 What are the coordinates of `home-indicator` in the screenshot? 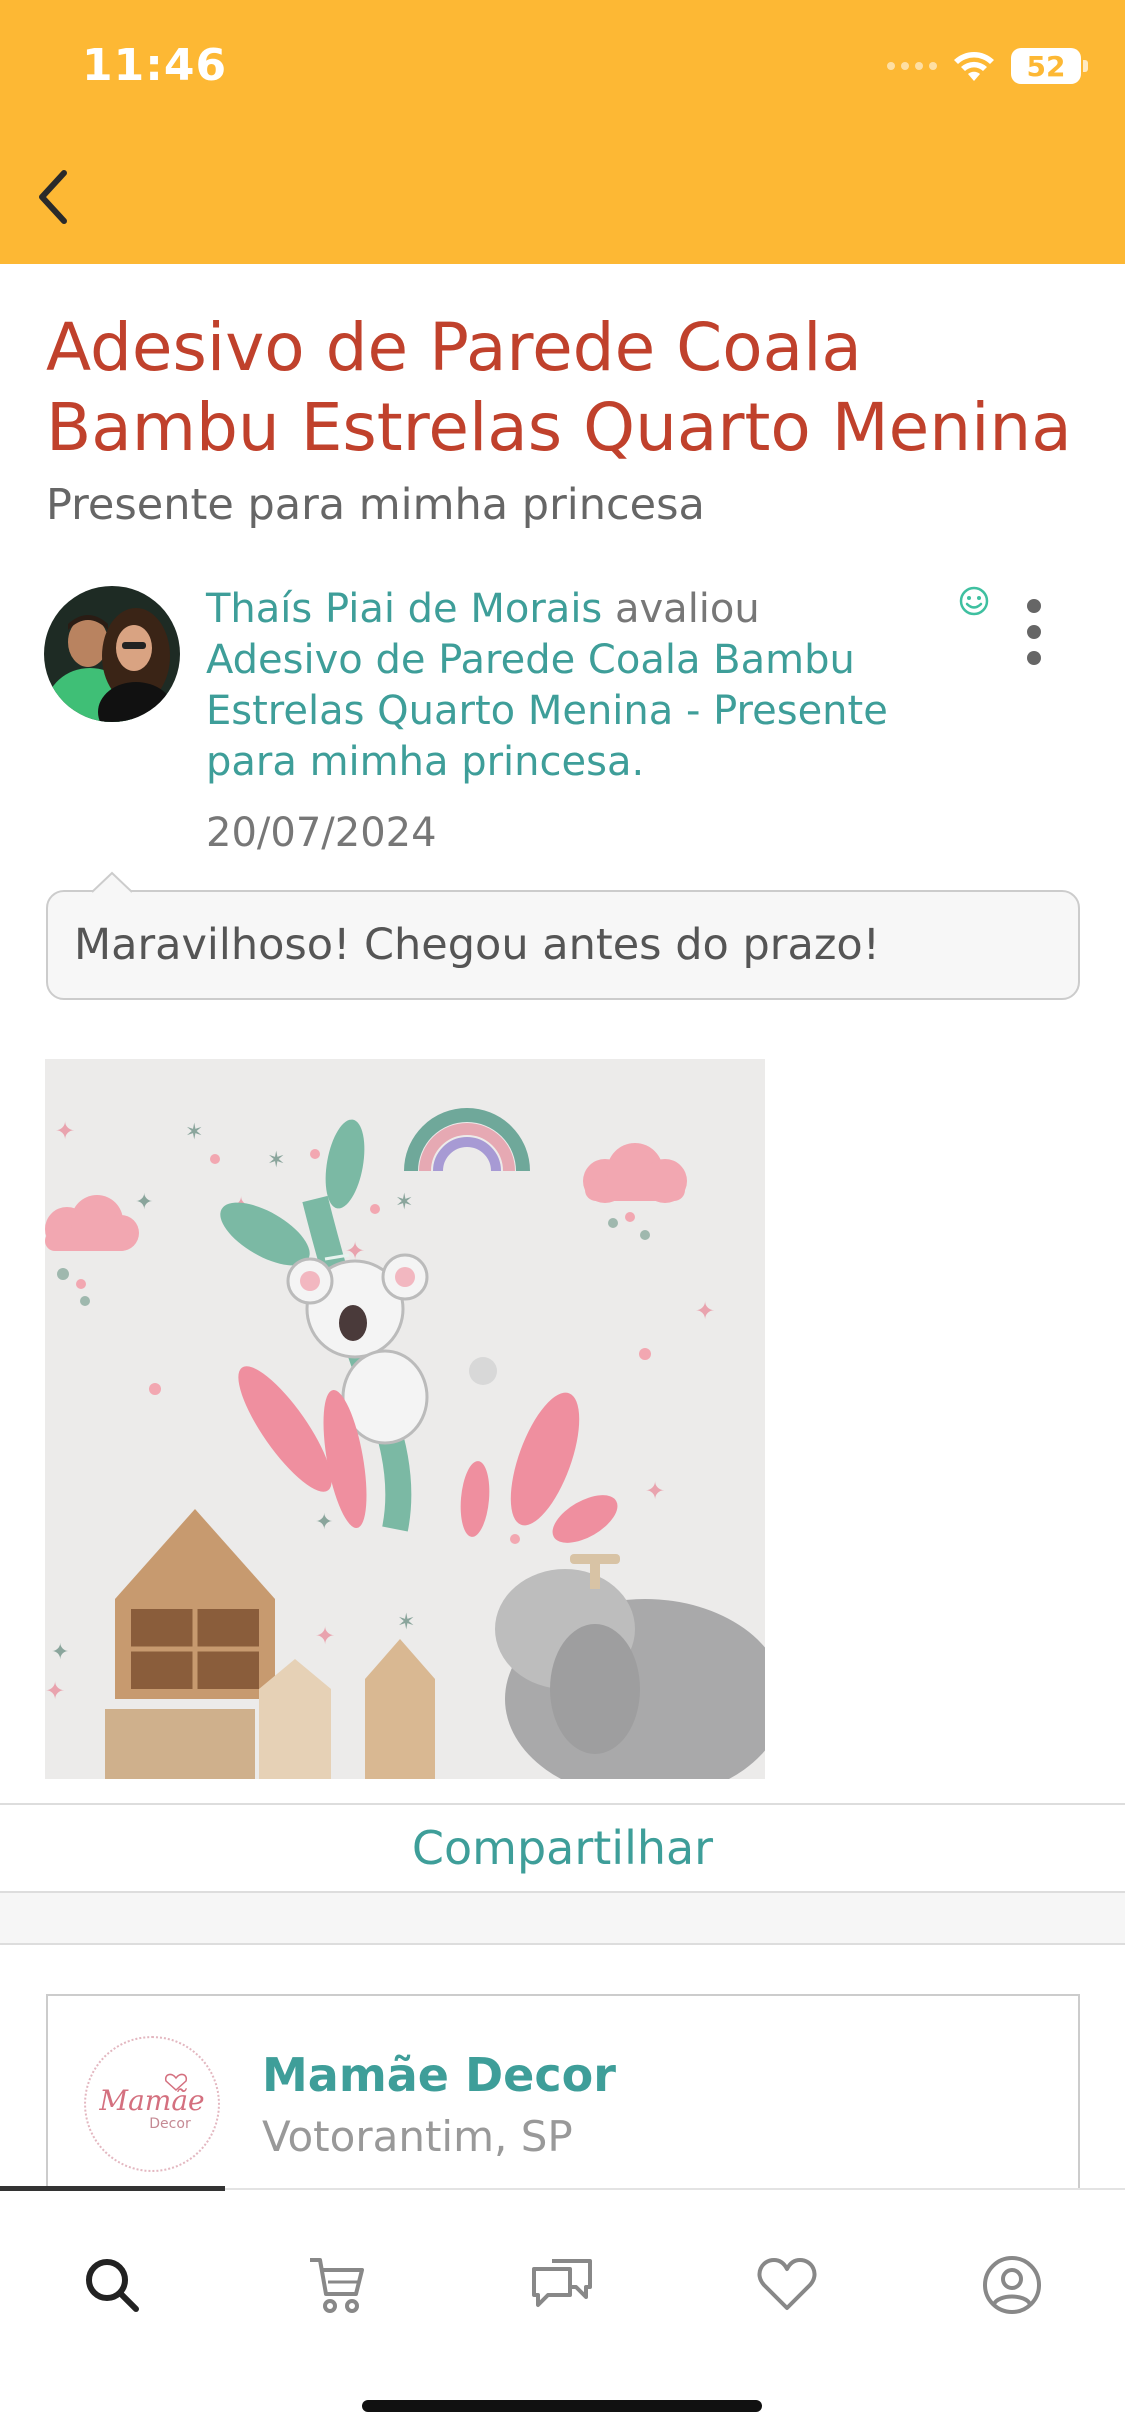 It's located at (562, 2406).